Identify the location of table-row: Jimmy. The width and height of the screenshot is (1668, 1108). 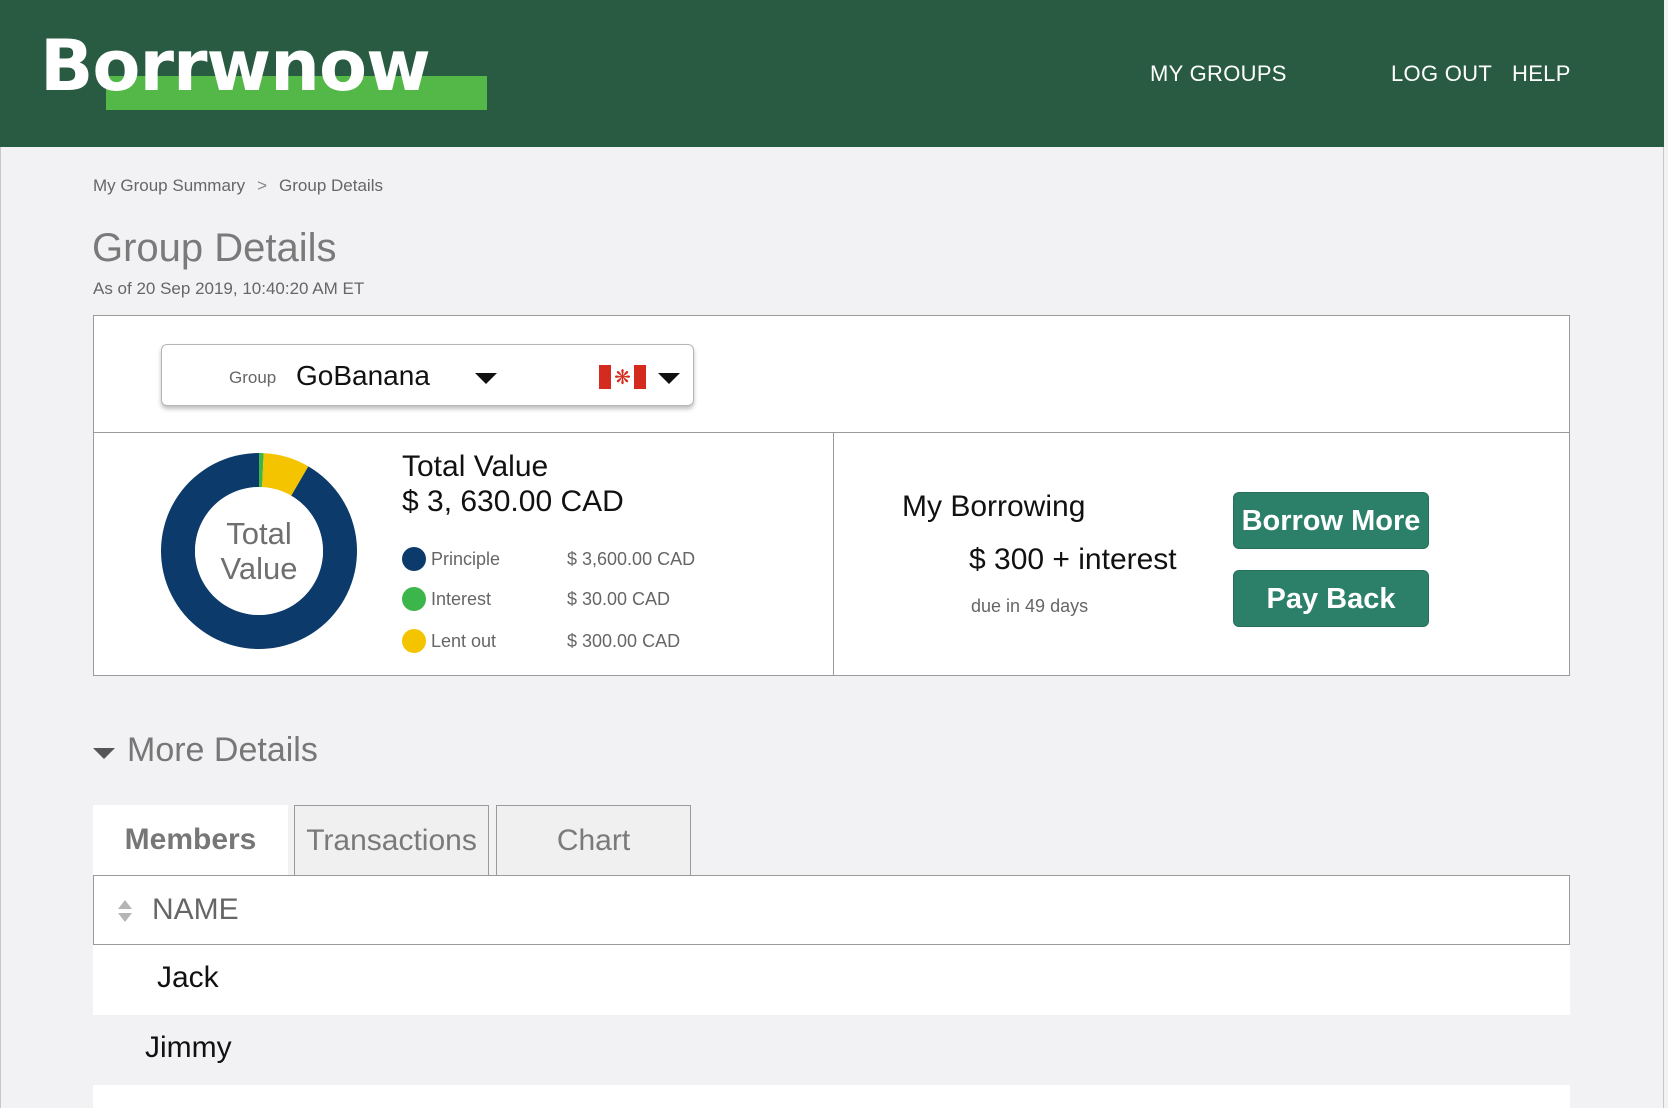
(831, 1050).